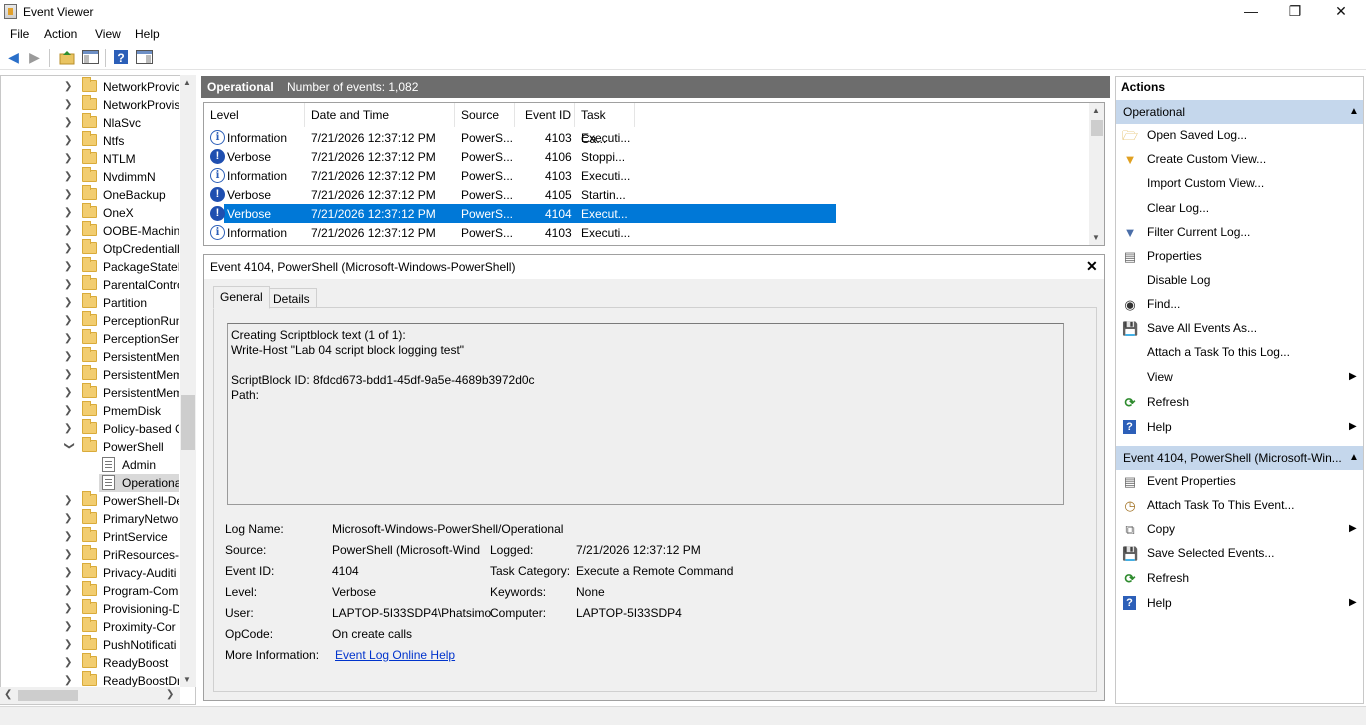 The image size is (1366, 725). I want to click on close-icon: ✕, so click(1092, 266).